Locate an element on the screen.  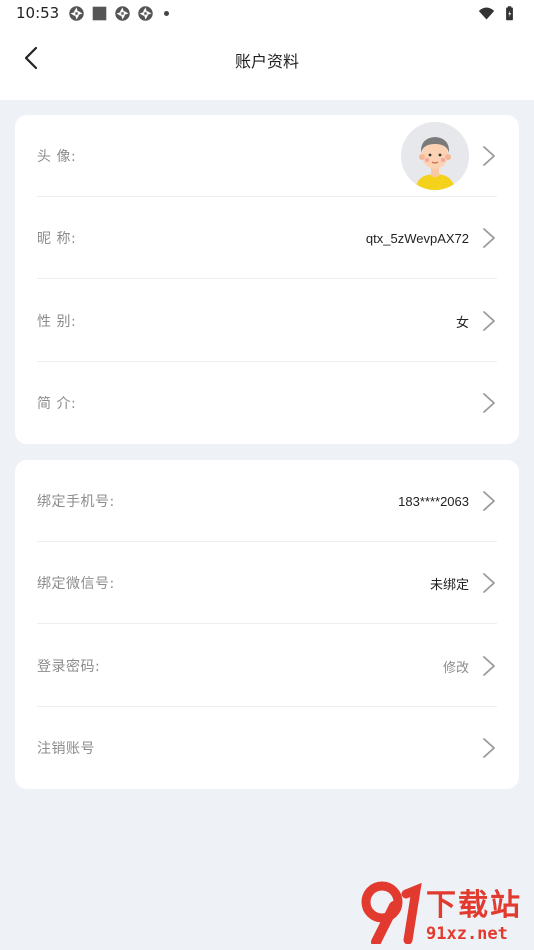
avatar-illustration is located at coordinates (435, 156).